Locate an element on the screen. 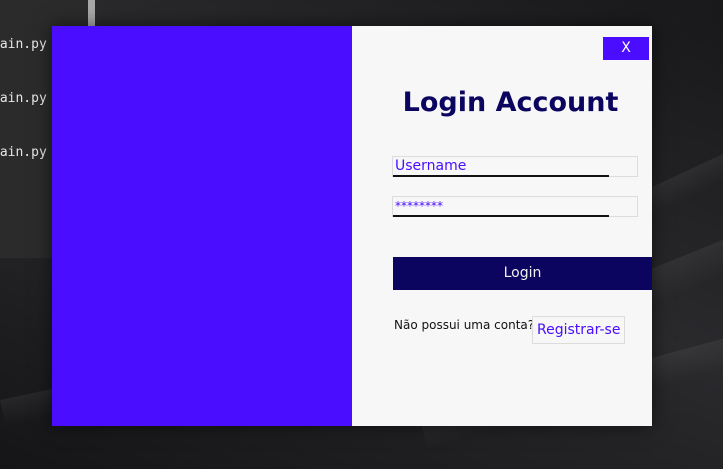  password-field-frame is located at coordinates (515, 206).